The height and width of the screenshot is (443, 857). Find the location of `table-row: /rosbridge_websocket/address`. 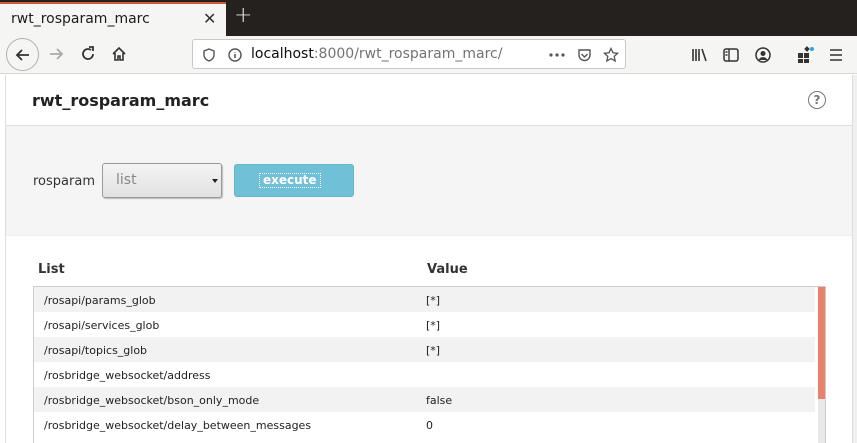

table-row: /rosbridge_websocket/address is located at coordinates (424, 374).